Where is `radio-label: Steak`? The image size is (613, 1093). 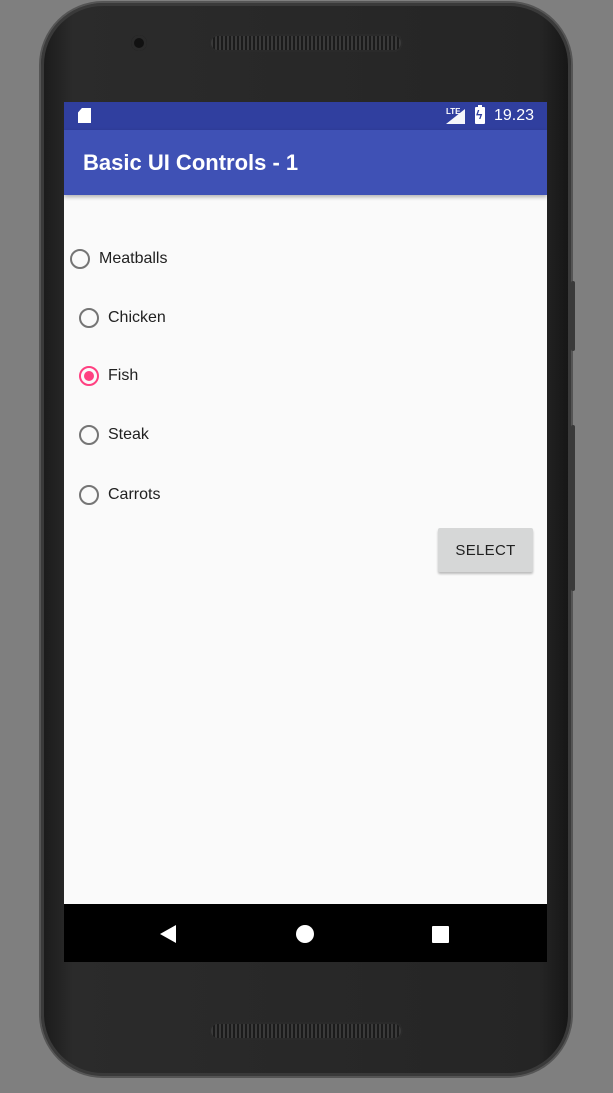
radio-label: Steak is located at coordinates (128, 434).